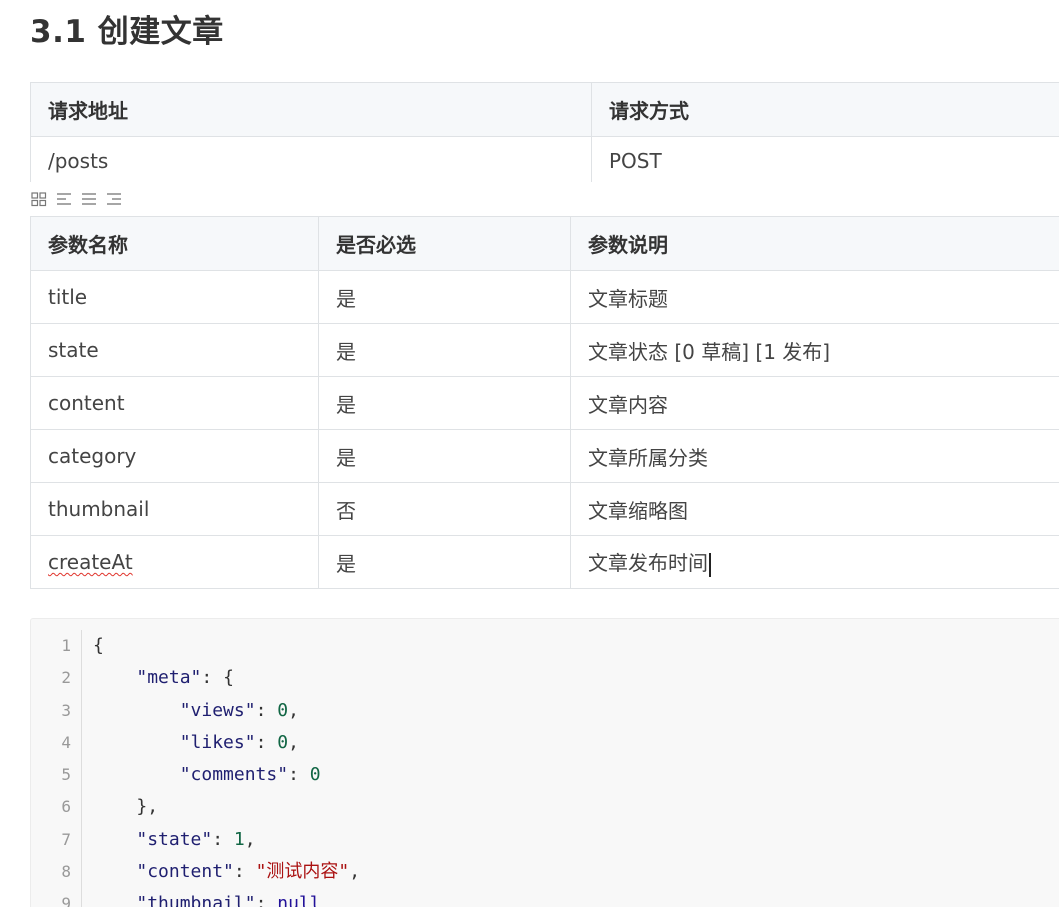 This screenshot has width=1059, height=907. I want to click on code-line: "views": 0,, so click(226, 711).